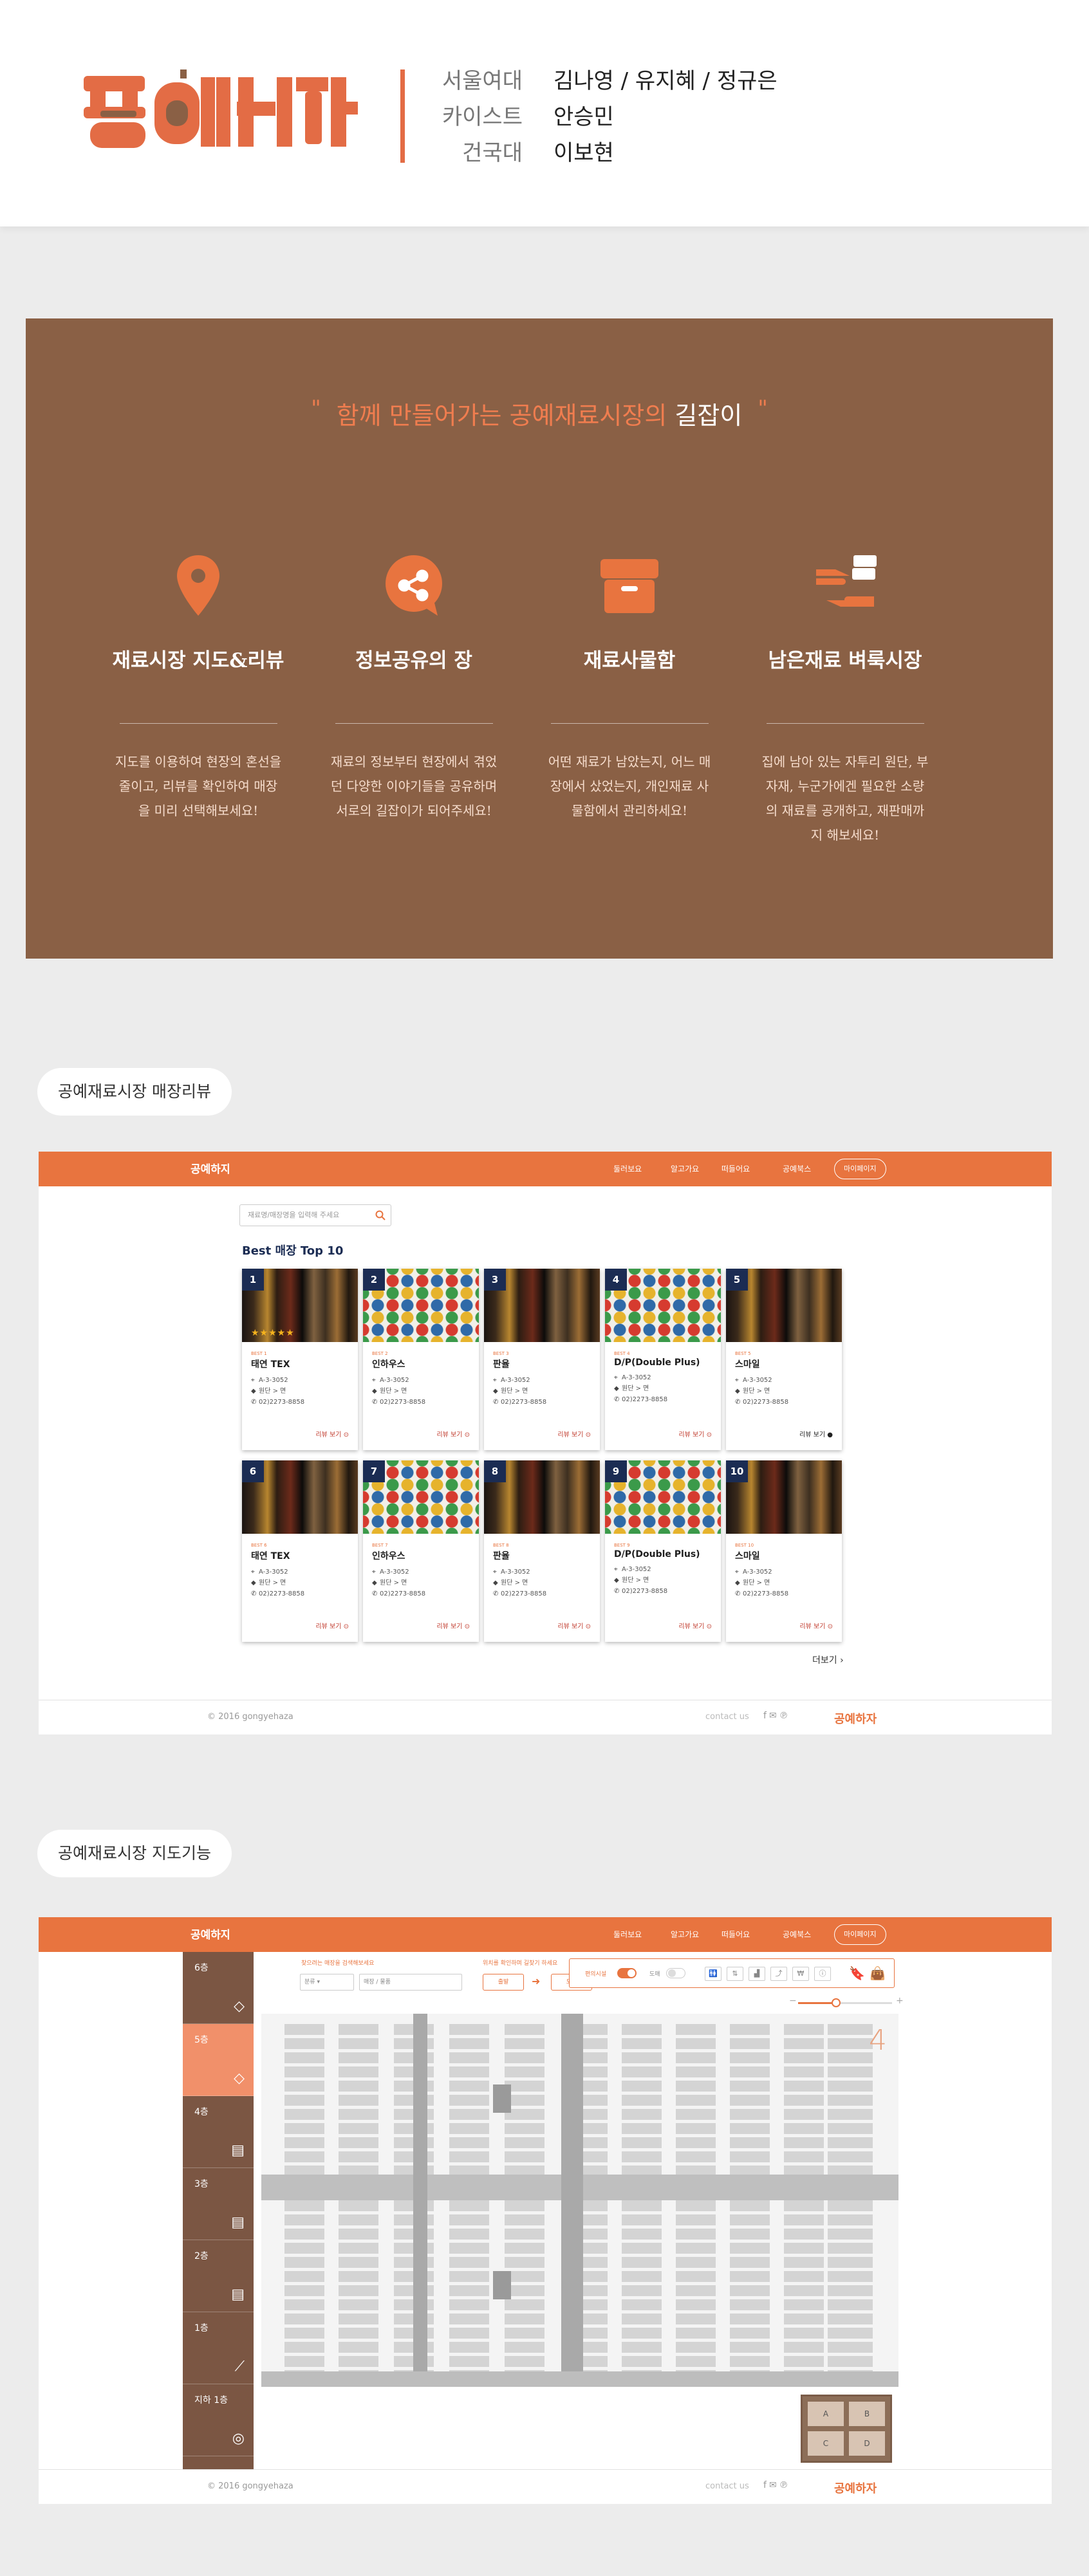  Describe the element at coordinates (826, 2414) in the screenshot. I see `minimap-section: A` at that location.